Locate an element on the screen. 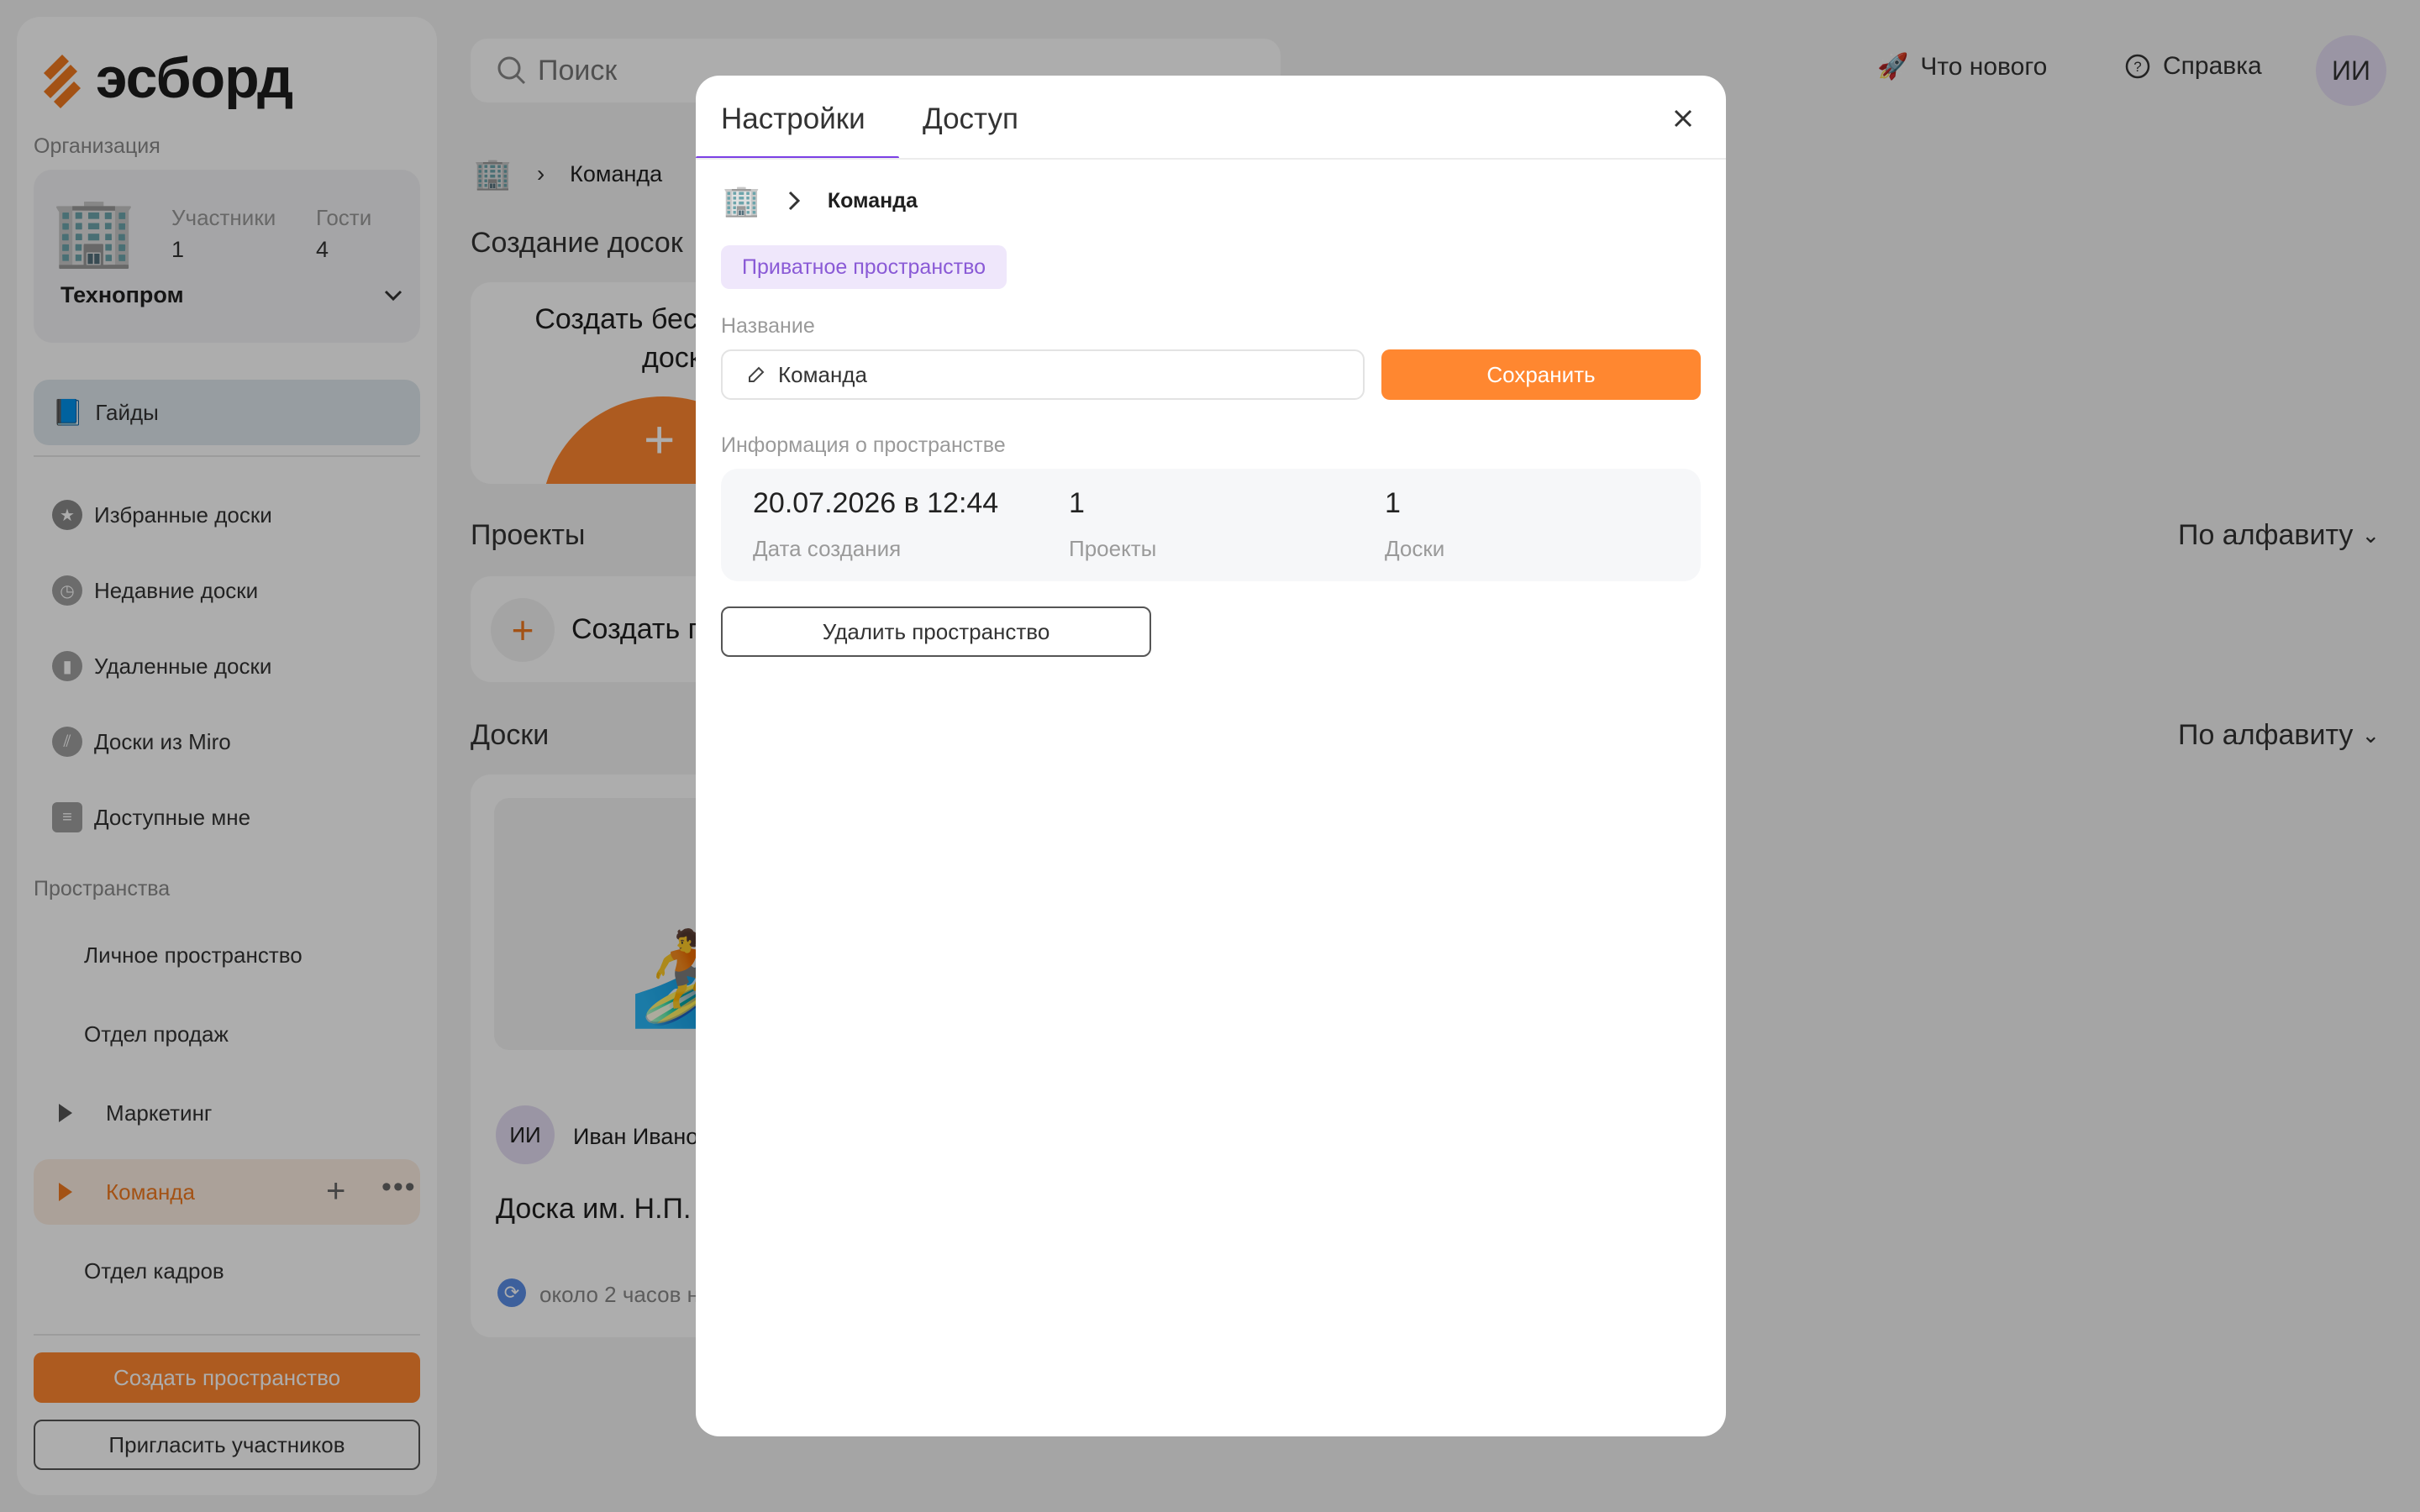 The height and width of the screenshot is (1512, 2420). tab-access: Доступ is located at coordinates (970, 119).